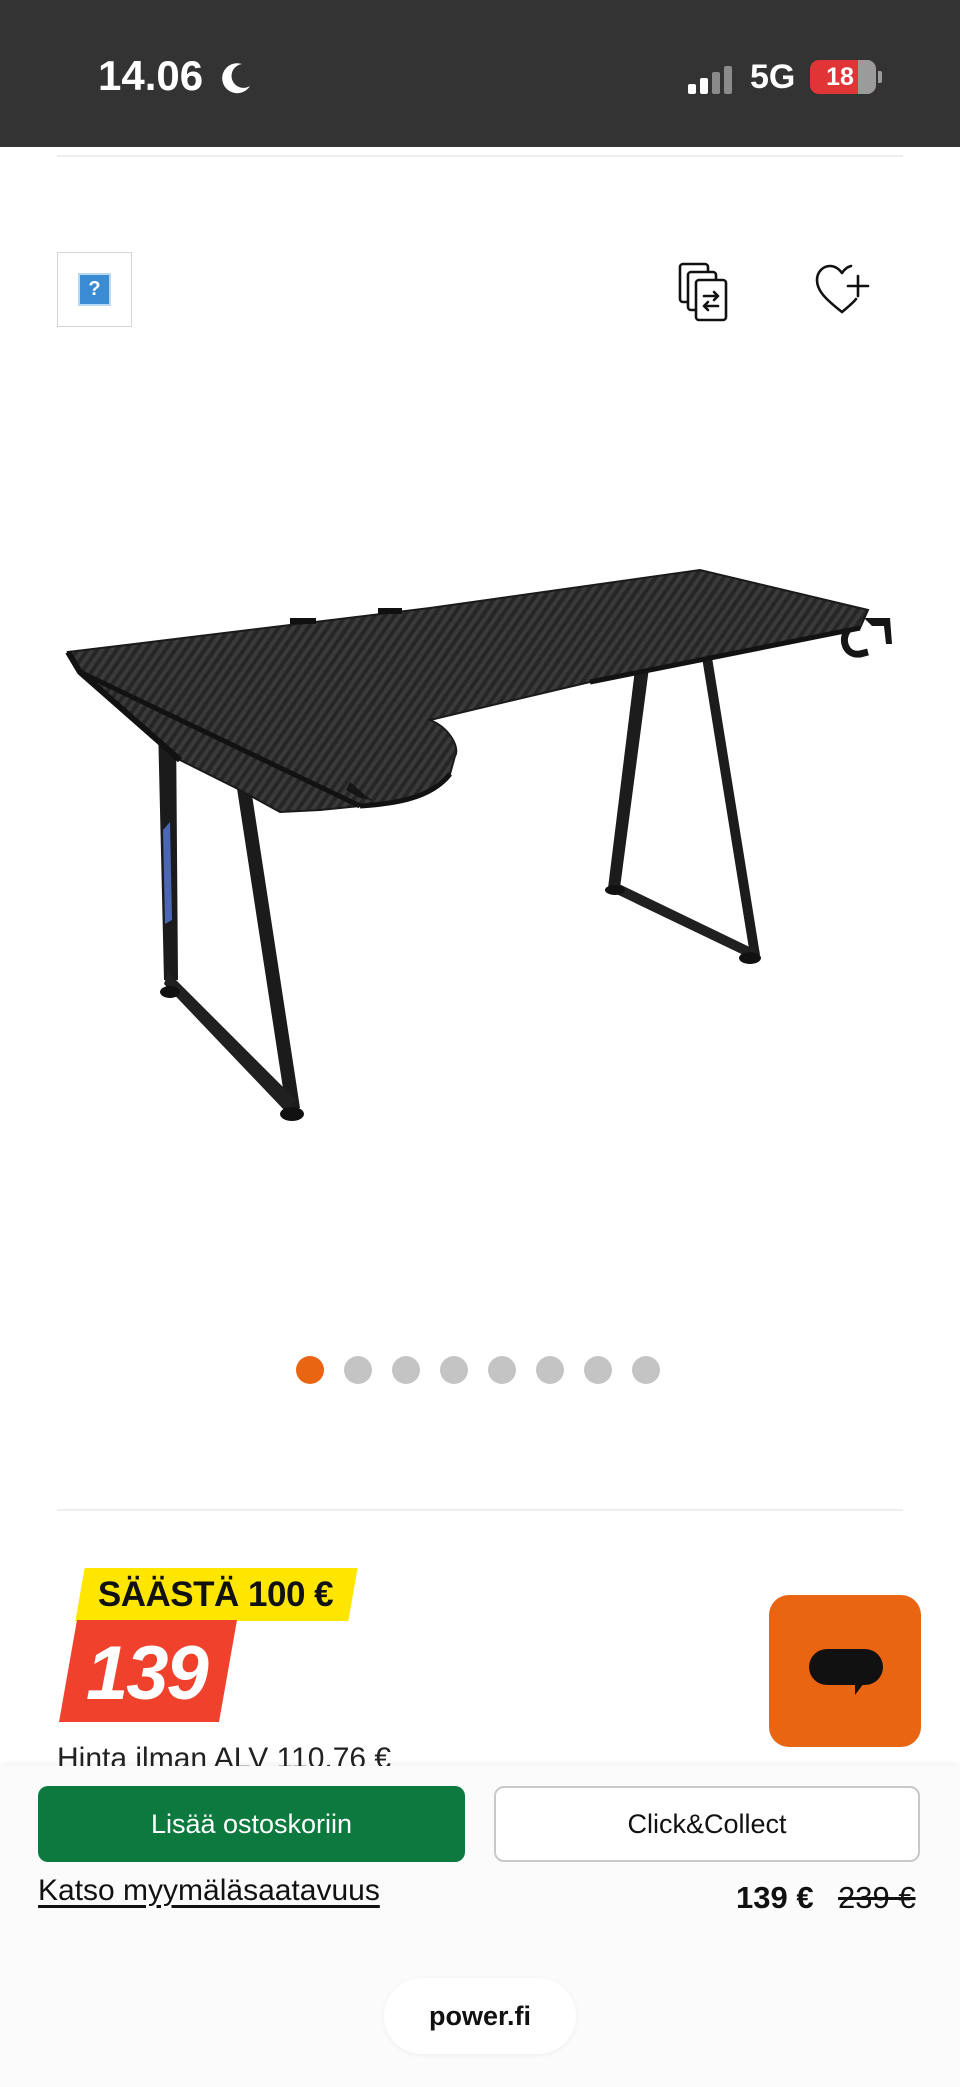  I want to click on brand-image-placeholder: ?, so click(94, 289).